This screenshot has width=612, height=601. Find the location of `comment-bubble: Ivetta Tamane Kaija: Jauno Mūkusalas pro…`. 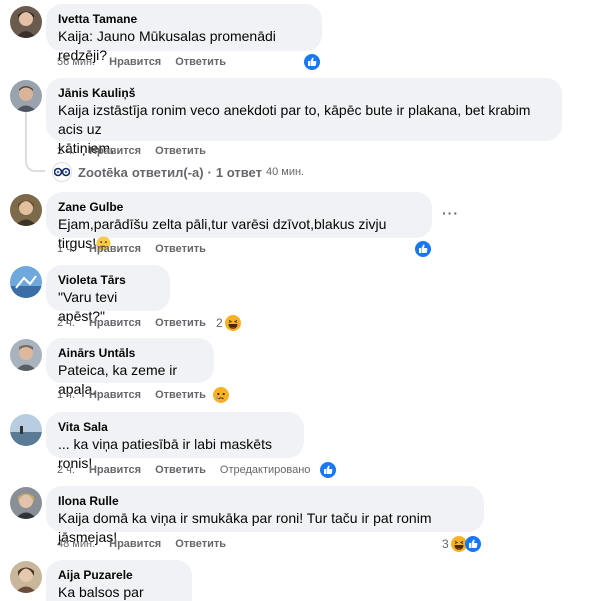

comment-bubble: Ivetta Tamane Kaija: Jauno Mūkusalas pro… is located at coordinates (184, 33).